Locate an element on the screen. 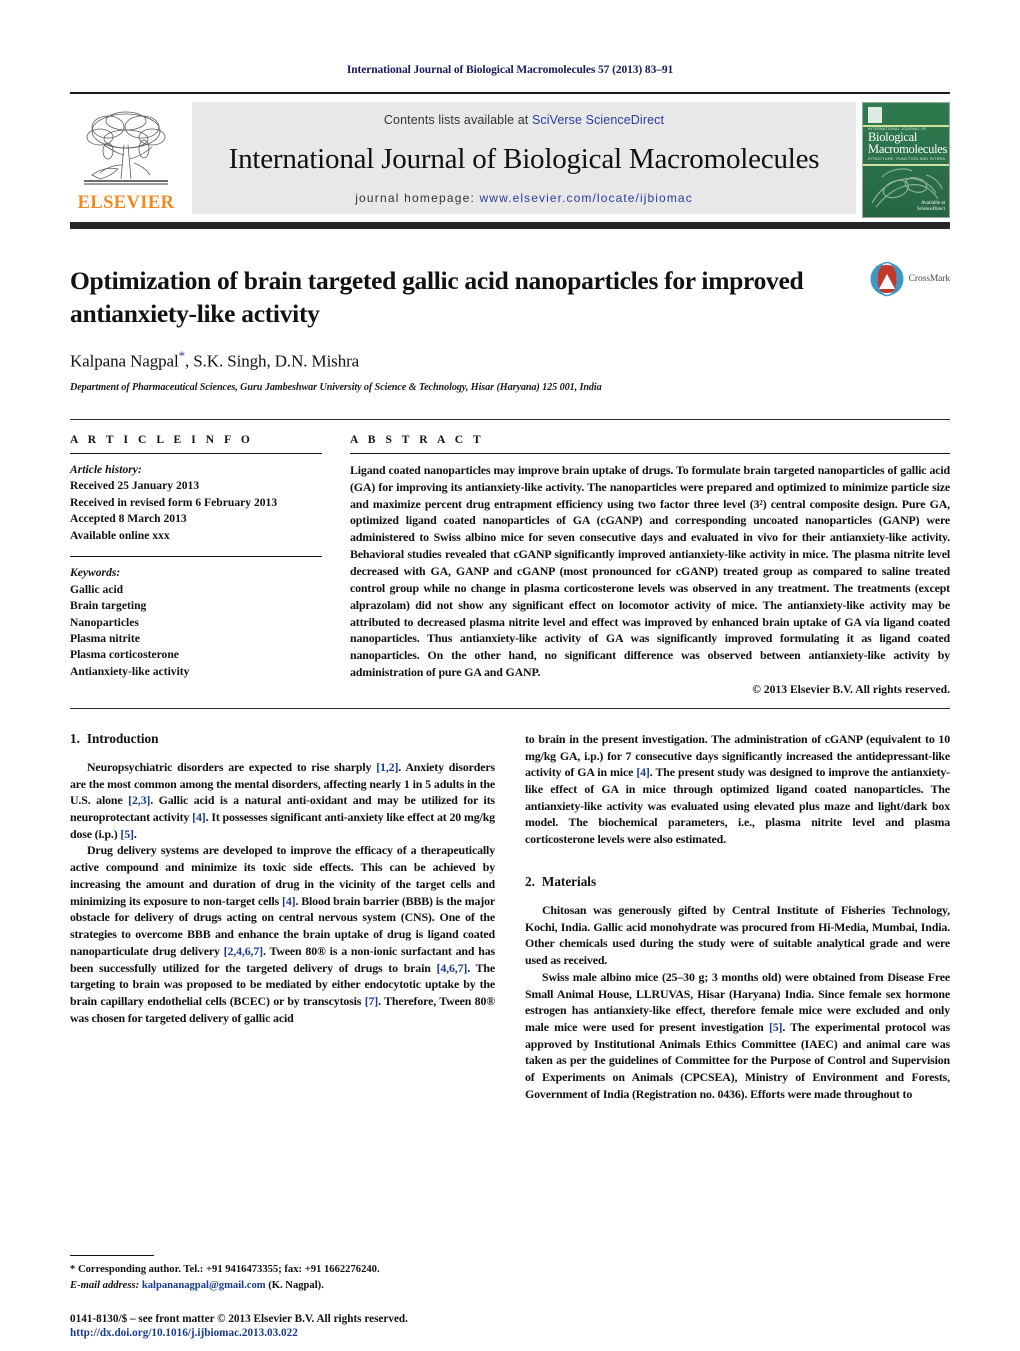 Image resolution: width=1020 pixels, height=1351 pixels. crossmark-label: CrossMark is located at coordinates (929, 279).